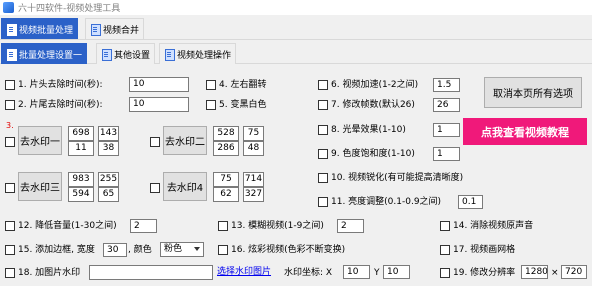 The height and width of the screenshot is (286, 592). Describe the element at coordinates (446, 130) in the screenshot. I see `light-input: 1` at that location.